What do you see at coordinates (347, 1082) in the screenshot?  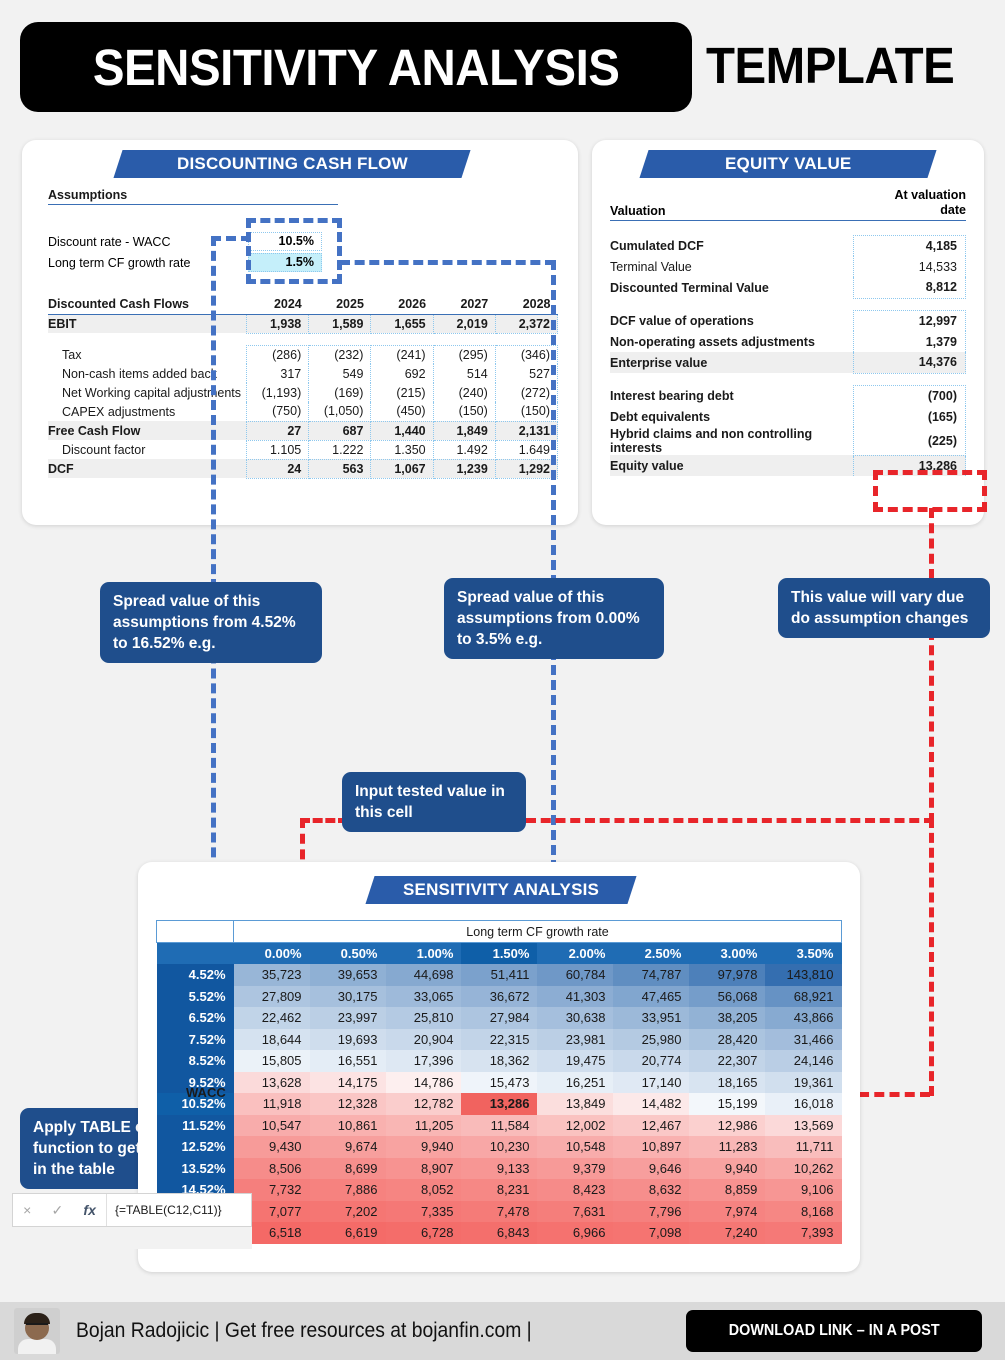 I see `sensitivity-cell: 14,175` at bounding box center [347, 1082].